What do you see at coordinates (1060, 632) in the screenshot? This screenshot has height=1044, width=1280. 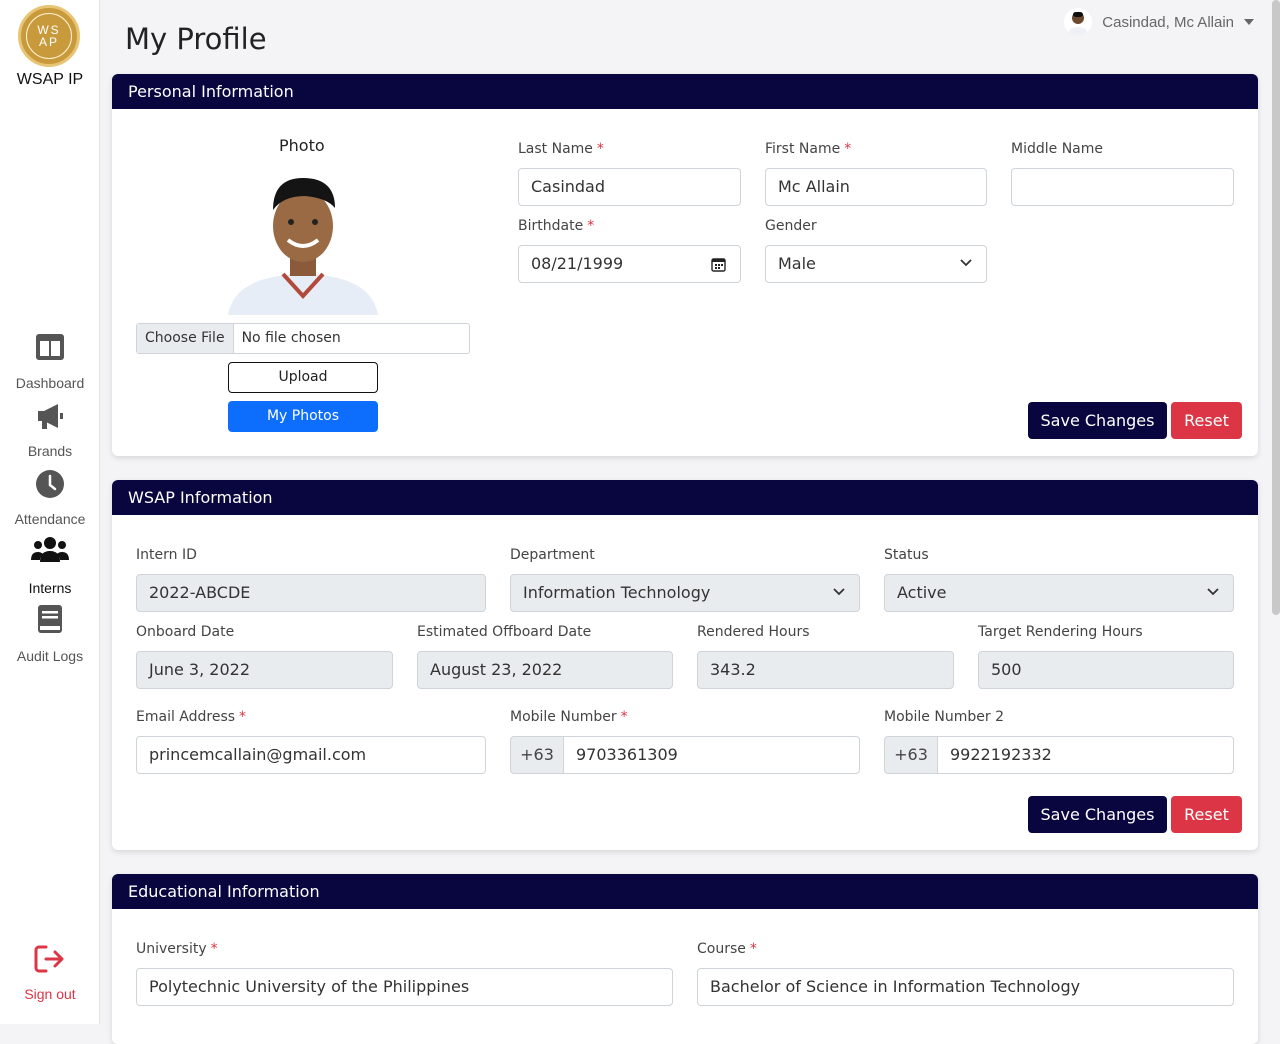 I see `target-hours-label: Target Rendering Hours` at bounding box center [1060, 632].